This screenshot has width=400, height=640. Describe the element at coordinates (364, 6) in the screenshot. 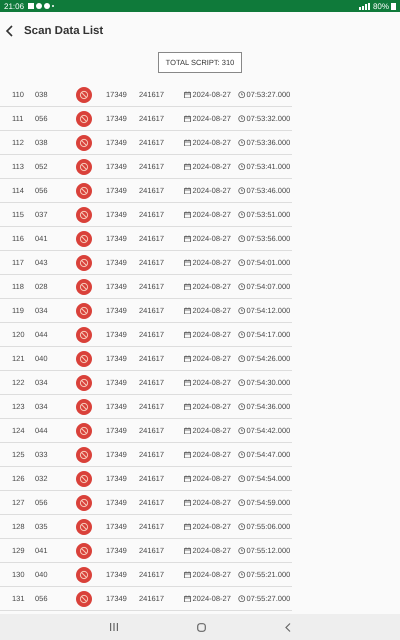

I see `signal-icon` at that location.